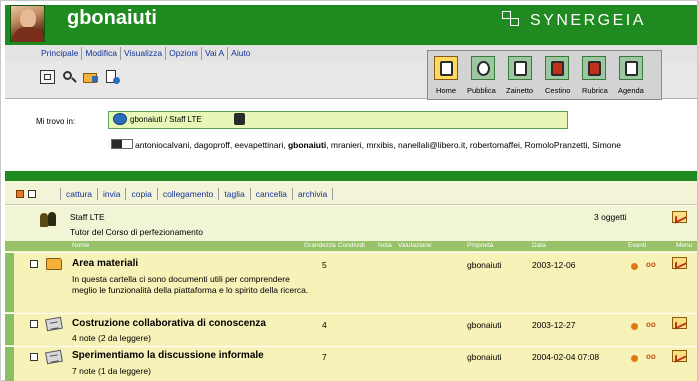  I want to click on action-archivia: archivia, so click(312, 194).